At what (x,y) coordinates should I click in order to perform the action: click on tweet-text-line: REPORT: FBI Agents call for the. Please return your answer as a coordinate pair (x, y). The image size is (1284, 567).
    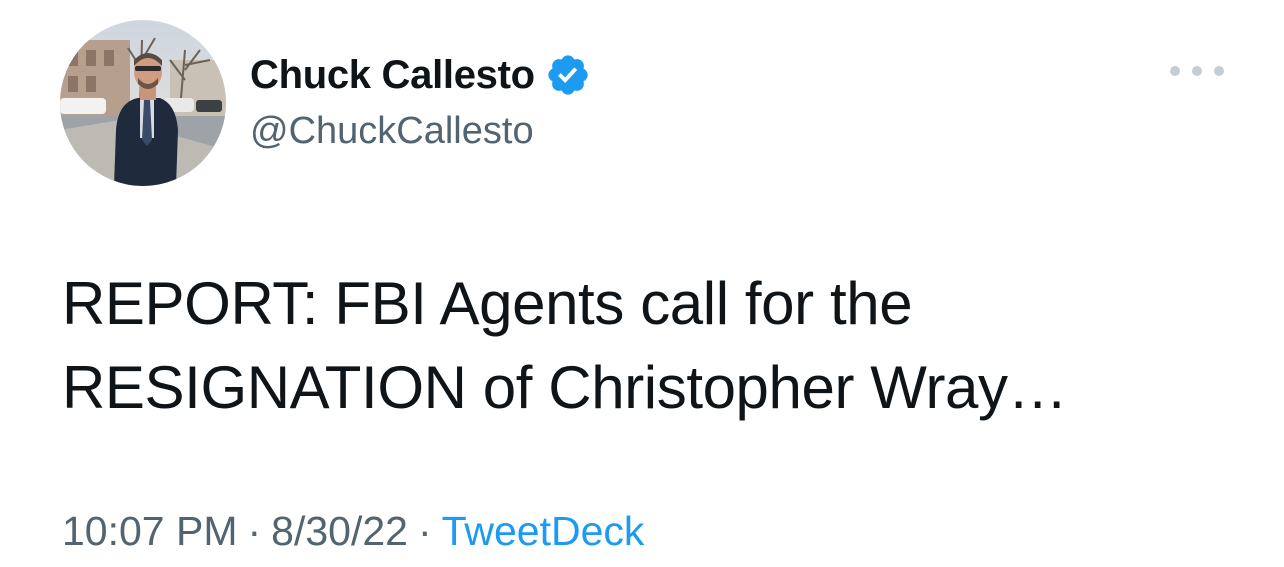
    Looking at the image, I should click on (487, 303).